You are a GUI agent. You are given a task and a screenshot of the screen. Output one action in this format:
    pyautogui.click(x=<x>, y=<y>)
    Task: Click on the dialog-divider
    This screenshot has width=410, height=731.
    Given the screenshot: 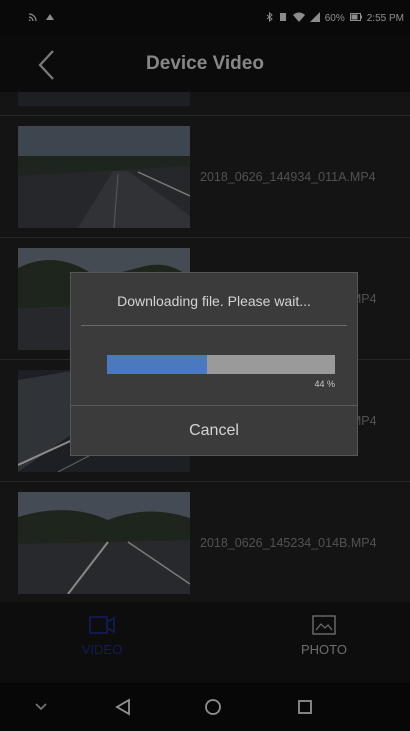 What is the action you would take?
    pyautogui.click(x=214, y=325)
    